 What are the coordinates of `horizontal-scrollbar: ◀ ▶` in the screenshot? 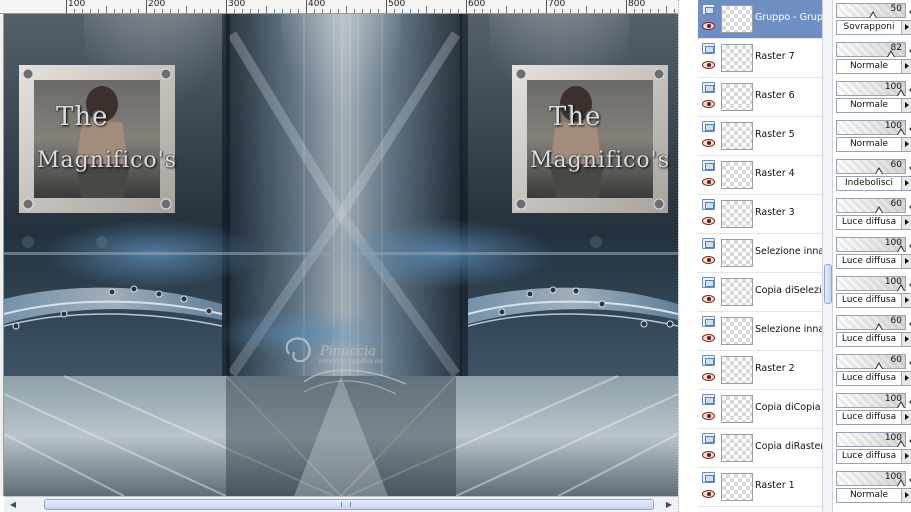 It's located at (341, 504).